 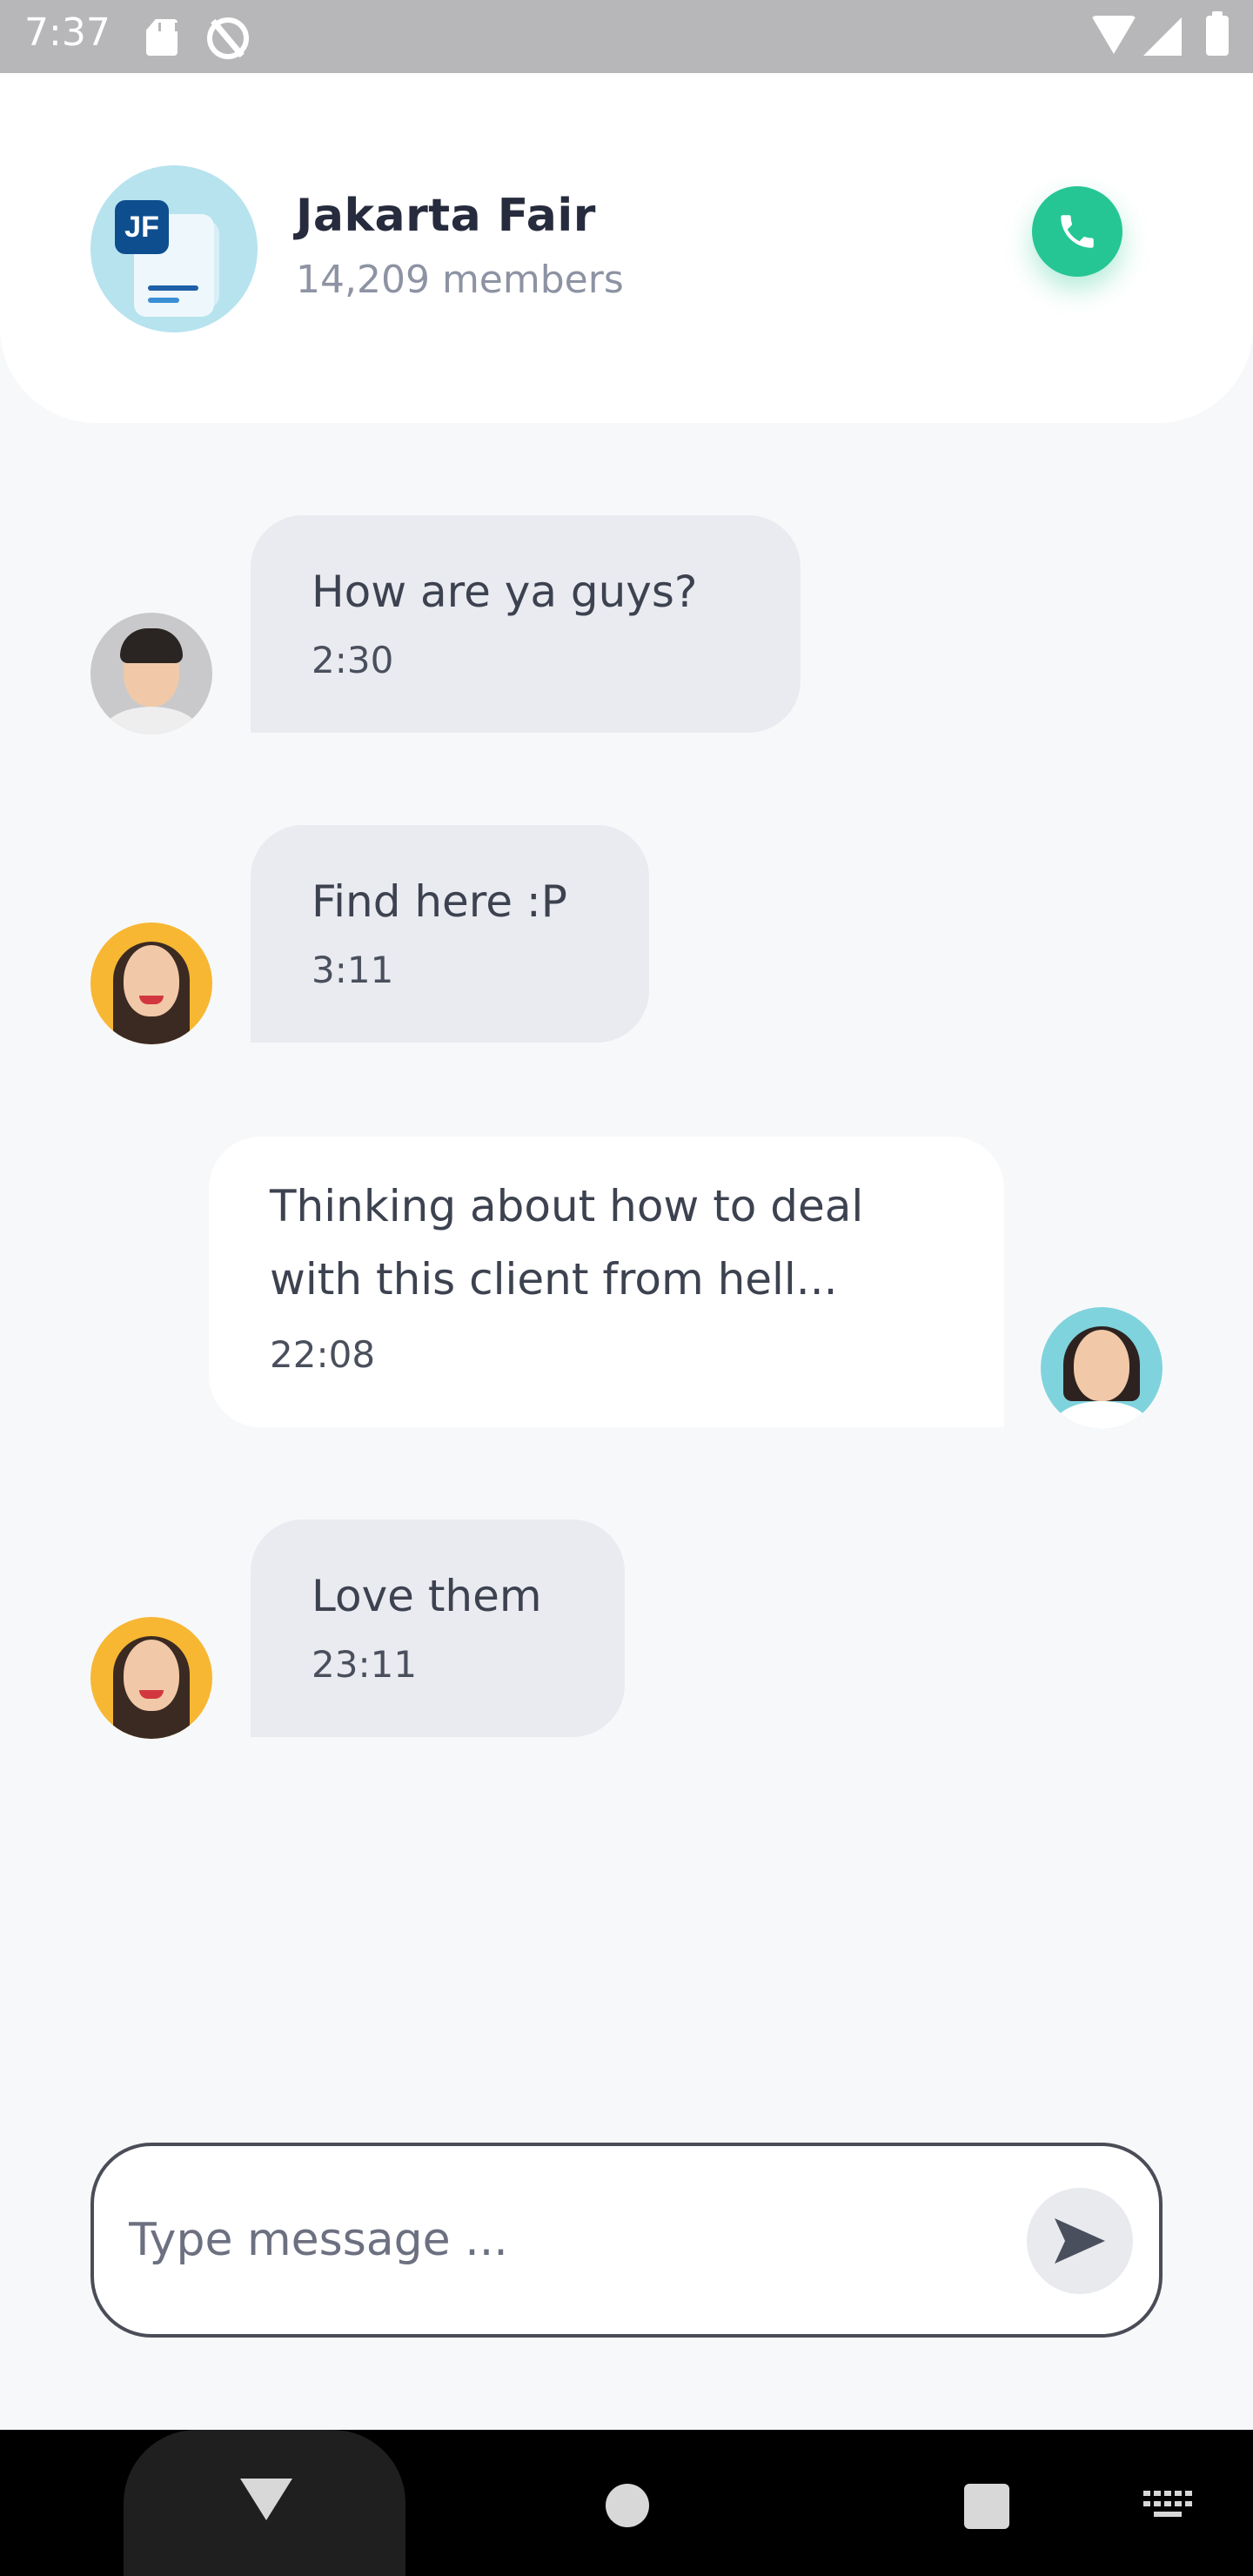 I want to click on message-bubble: Find here :P 3:11, so click(x=450, y=934).